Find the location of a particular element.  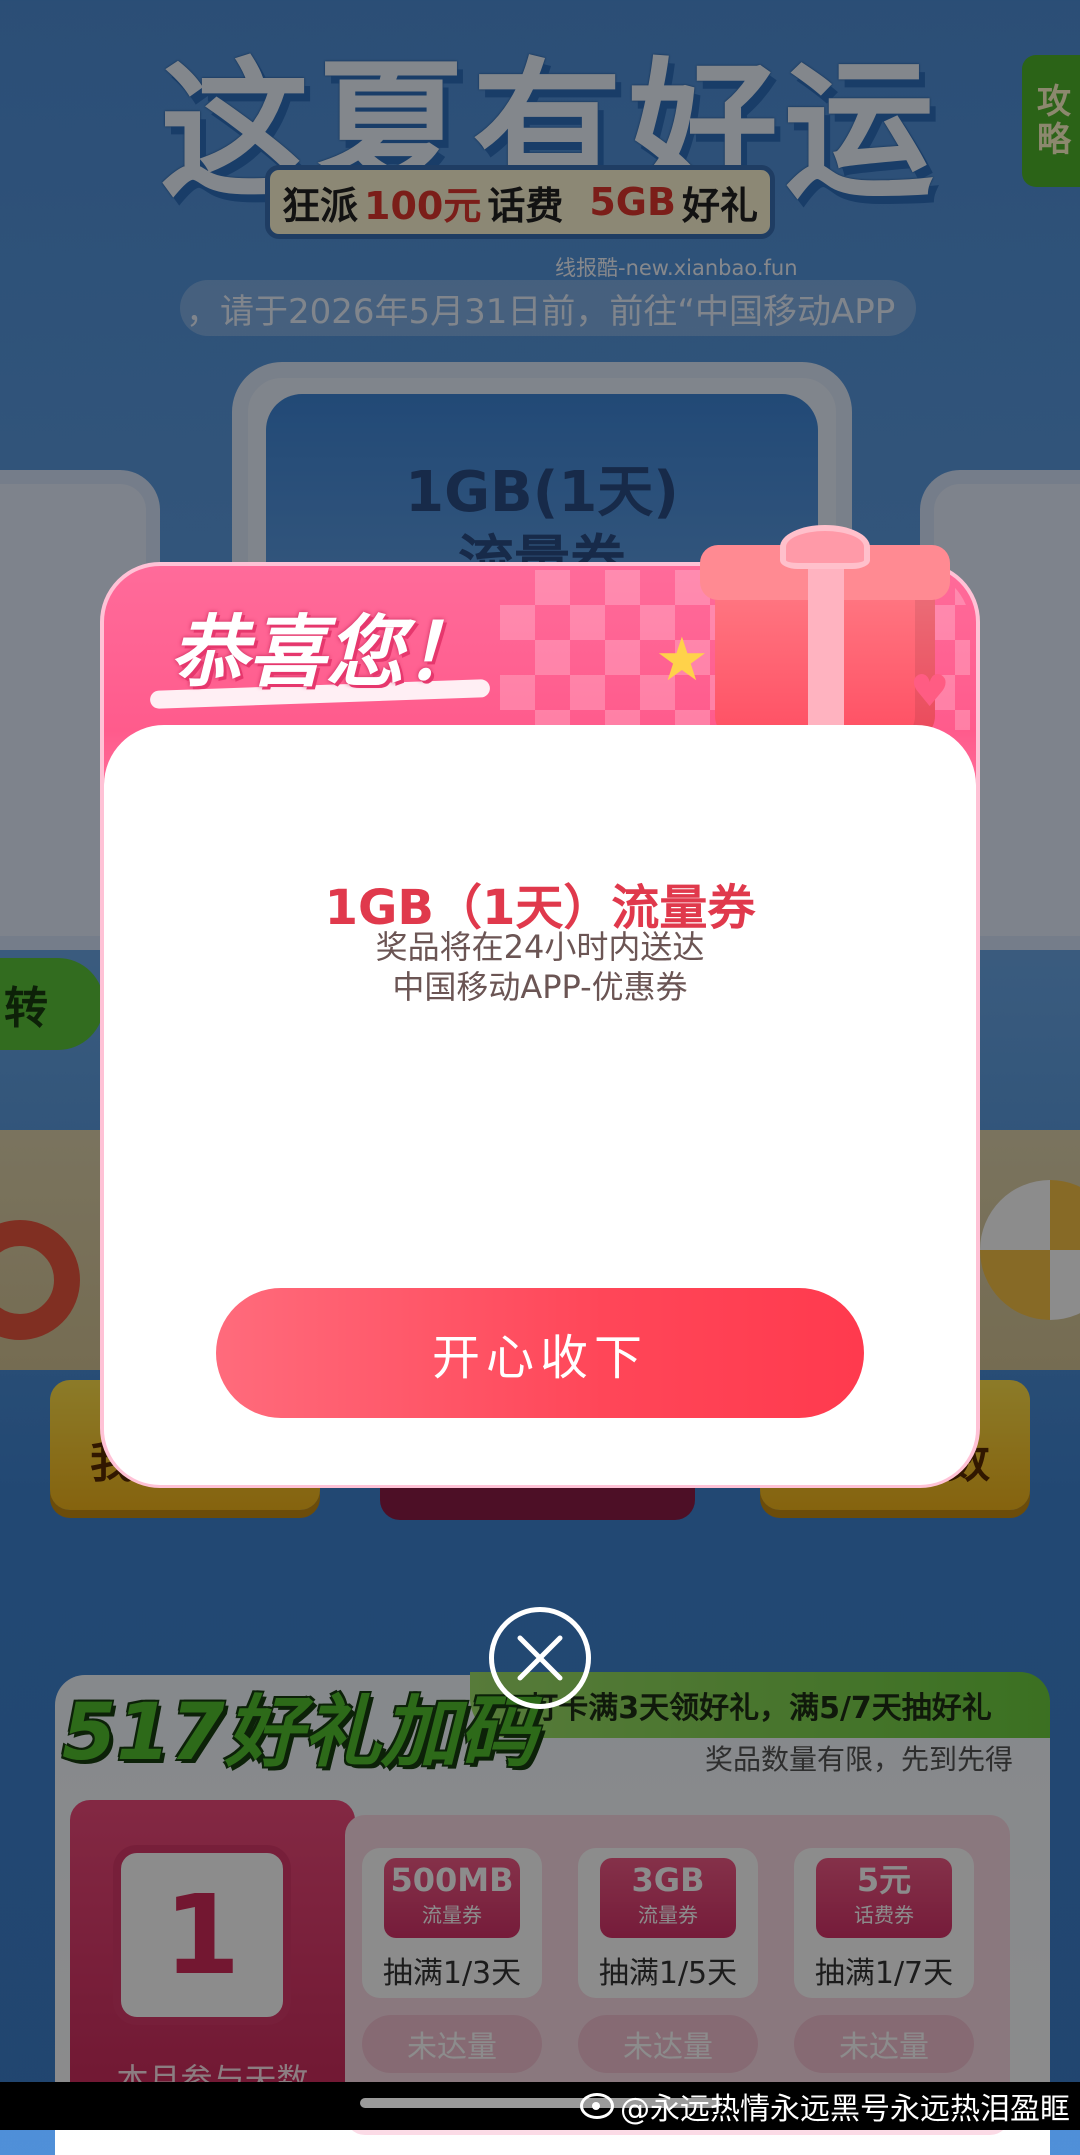

close-icon is located at coordinates (540, 1658).